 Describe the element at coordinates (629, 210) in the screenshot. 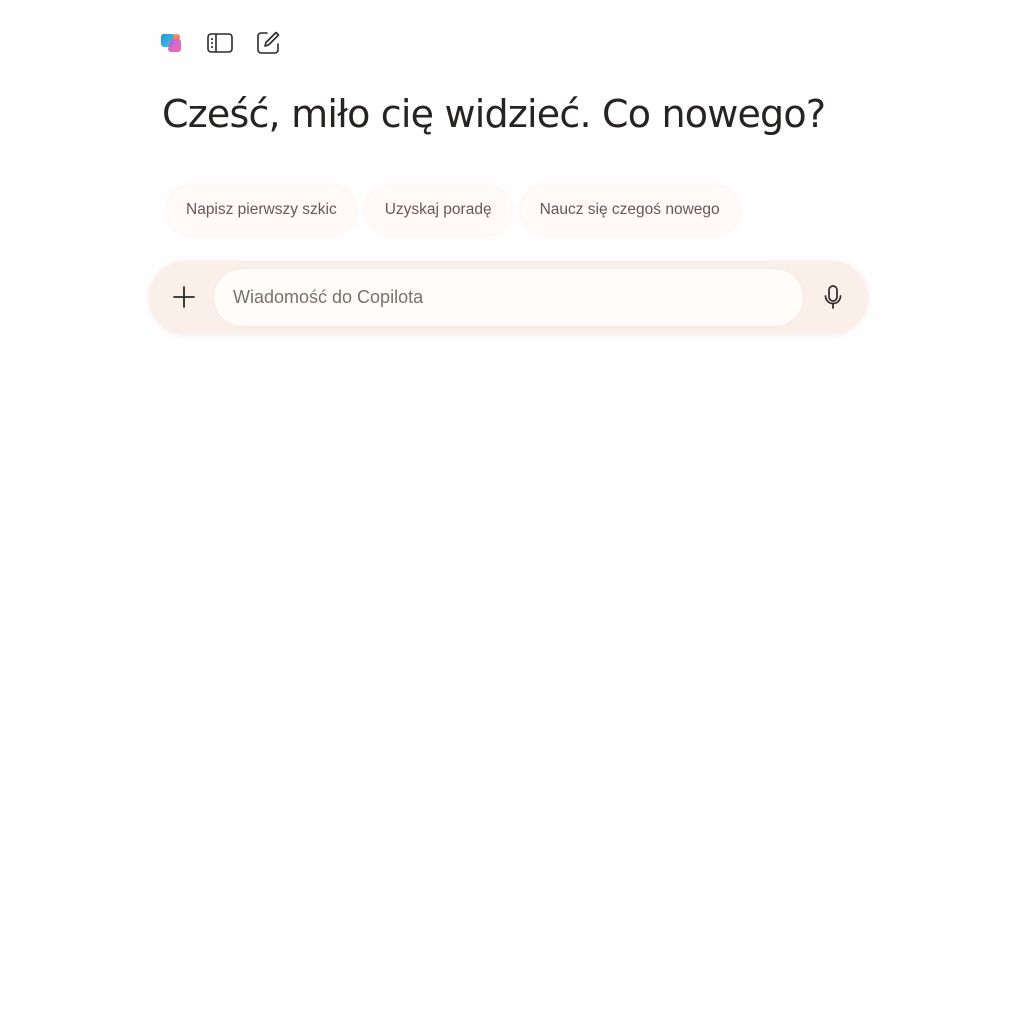

I see `suggestion-chip-learn: Naucz się czegoś nowego` at that location.